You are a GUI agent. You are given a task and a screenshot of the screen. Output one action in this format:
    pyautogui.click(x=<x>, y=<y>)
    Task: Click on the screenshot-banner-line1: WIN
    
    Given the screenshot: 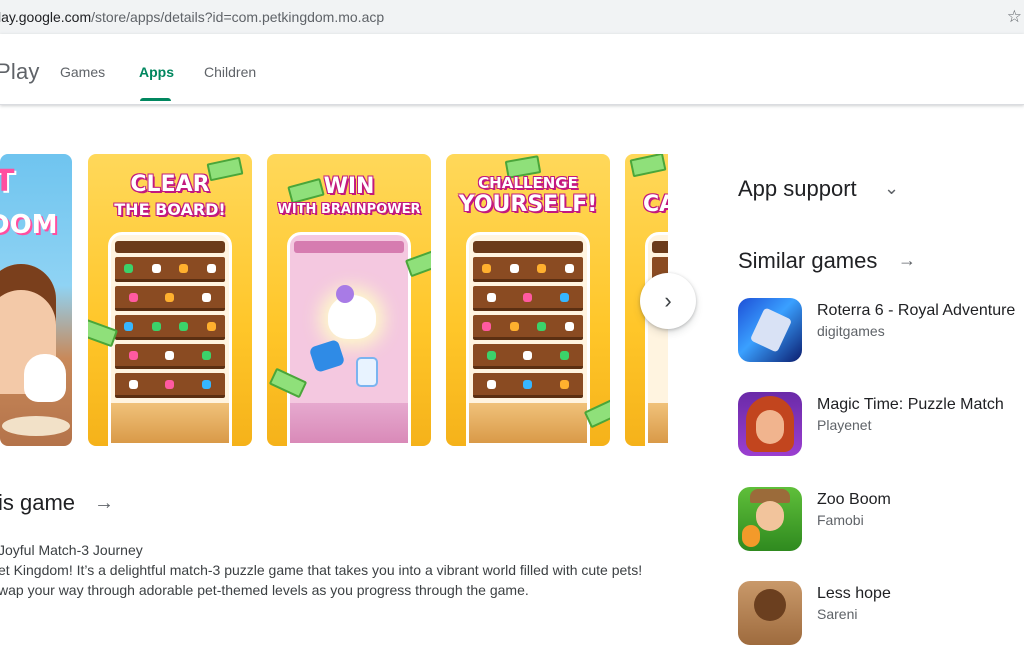 What is the action you would take?
    pyautogui.click(x=349, y=186)
    